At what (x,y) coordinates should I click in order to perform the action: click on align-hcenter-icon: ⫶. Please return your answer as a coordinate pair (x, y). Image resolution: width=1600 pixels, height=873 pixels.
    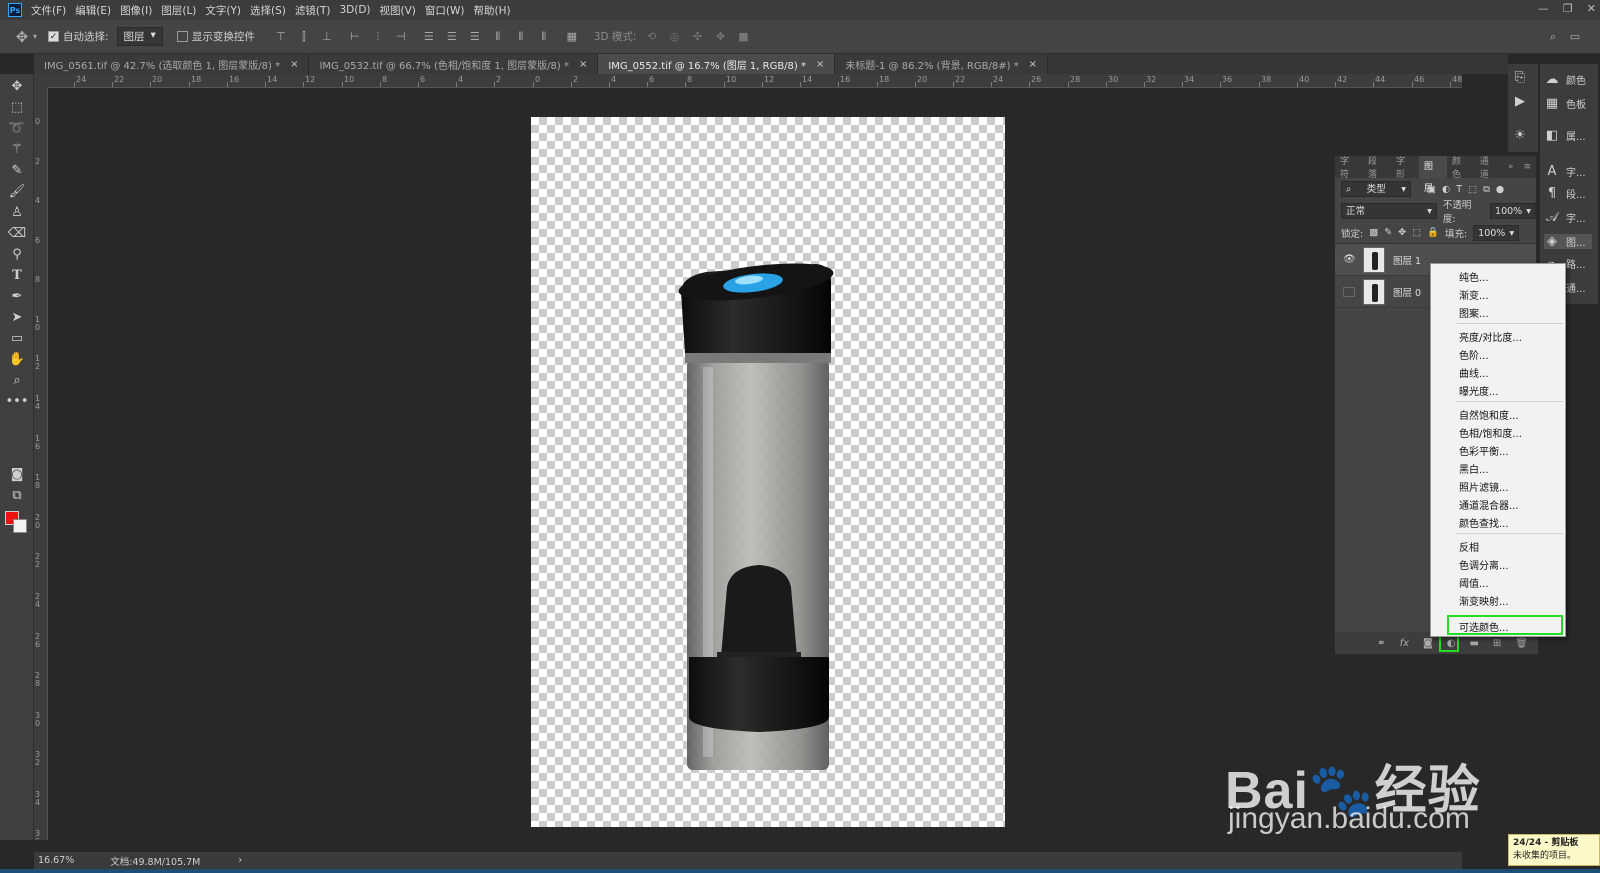
    Looking at the image, I should click on (378, 37).